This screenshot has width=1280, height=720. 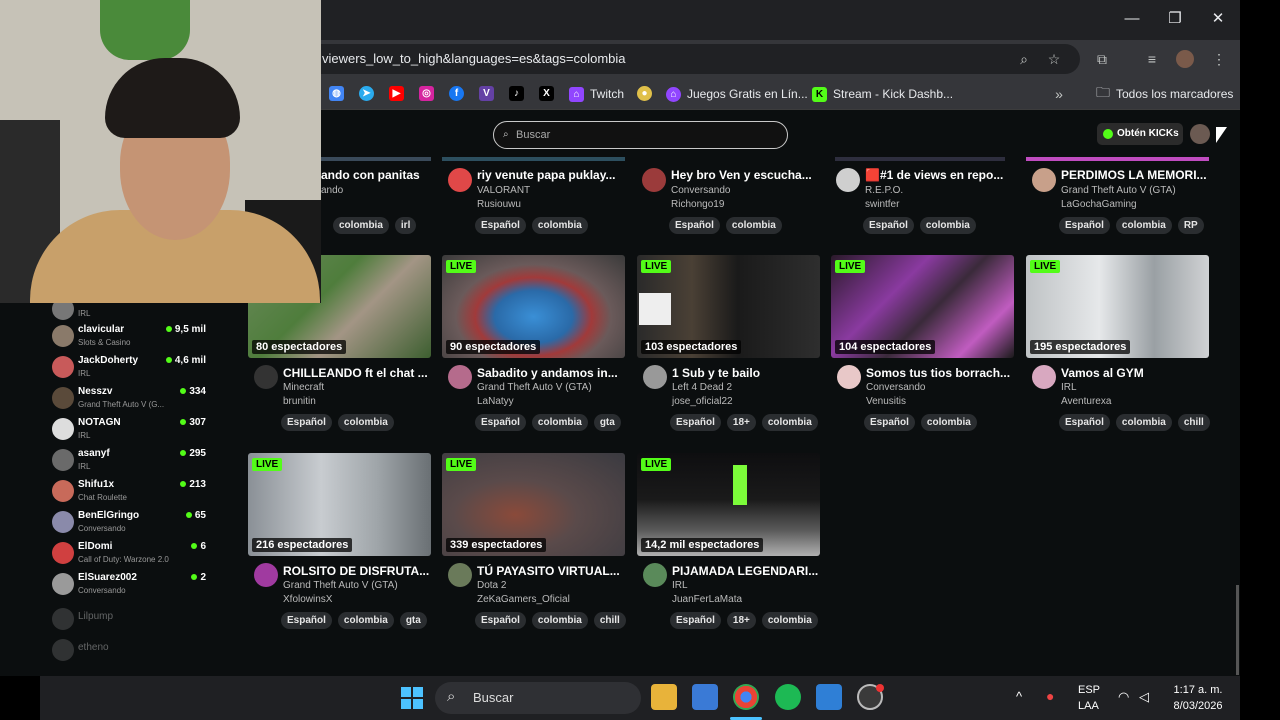 What do you see at coordinates (922, 306) in the screenshot?
I see `stream-thumbnail: LIVE 104 espectadores` at bounding box center [922, 306].